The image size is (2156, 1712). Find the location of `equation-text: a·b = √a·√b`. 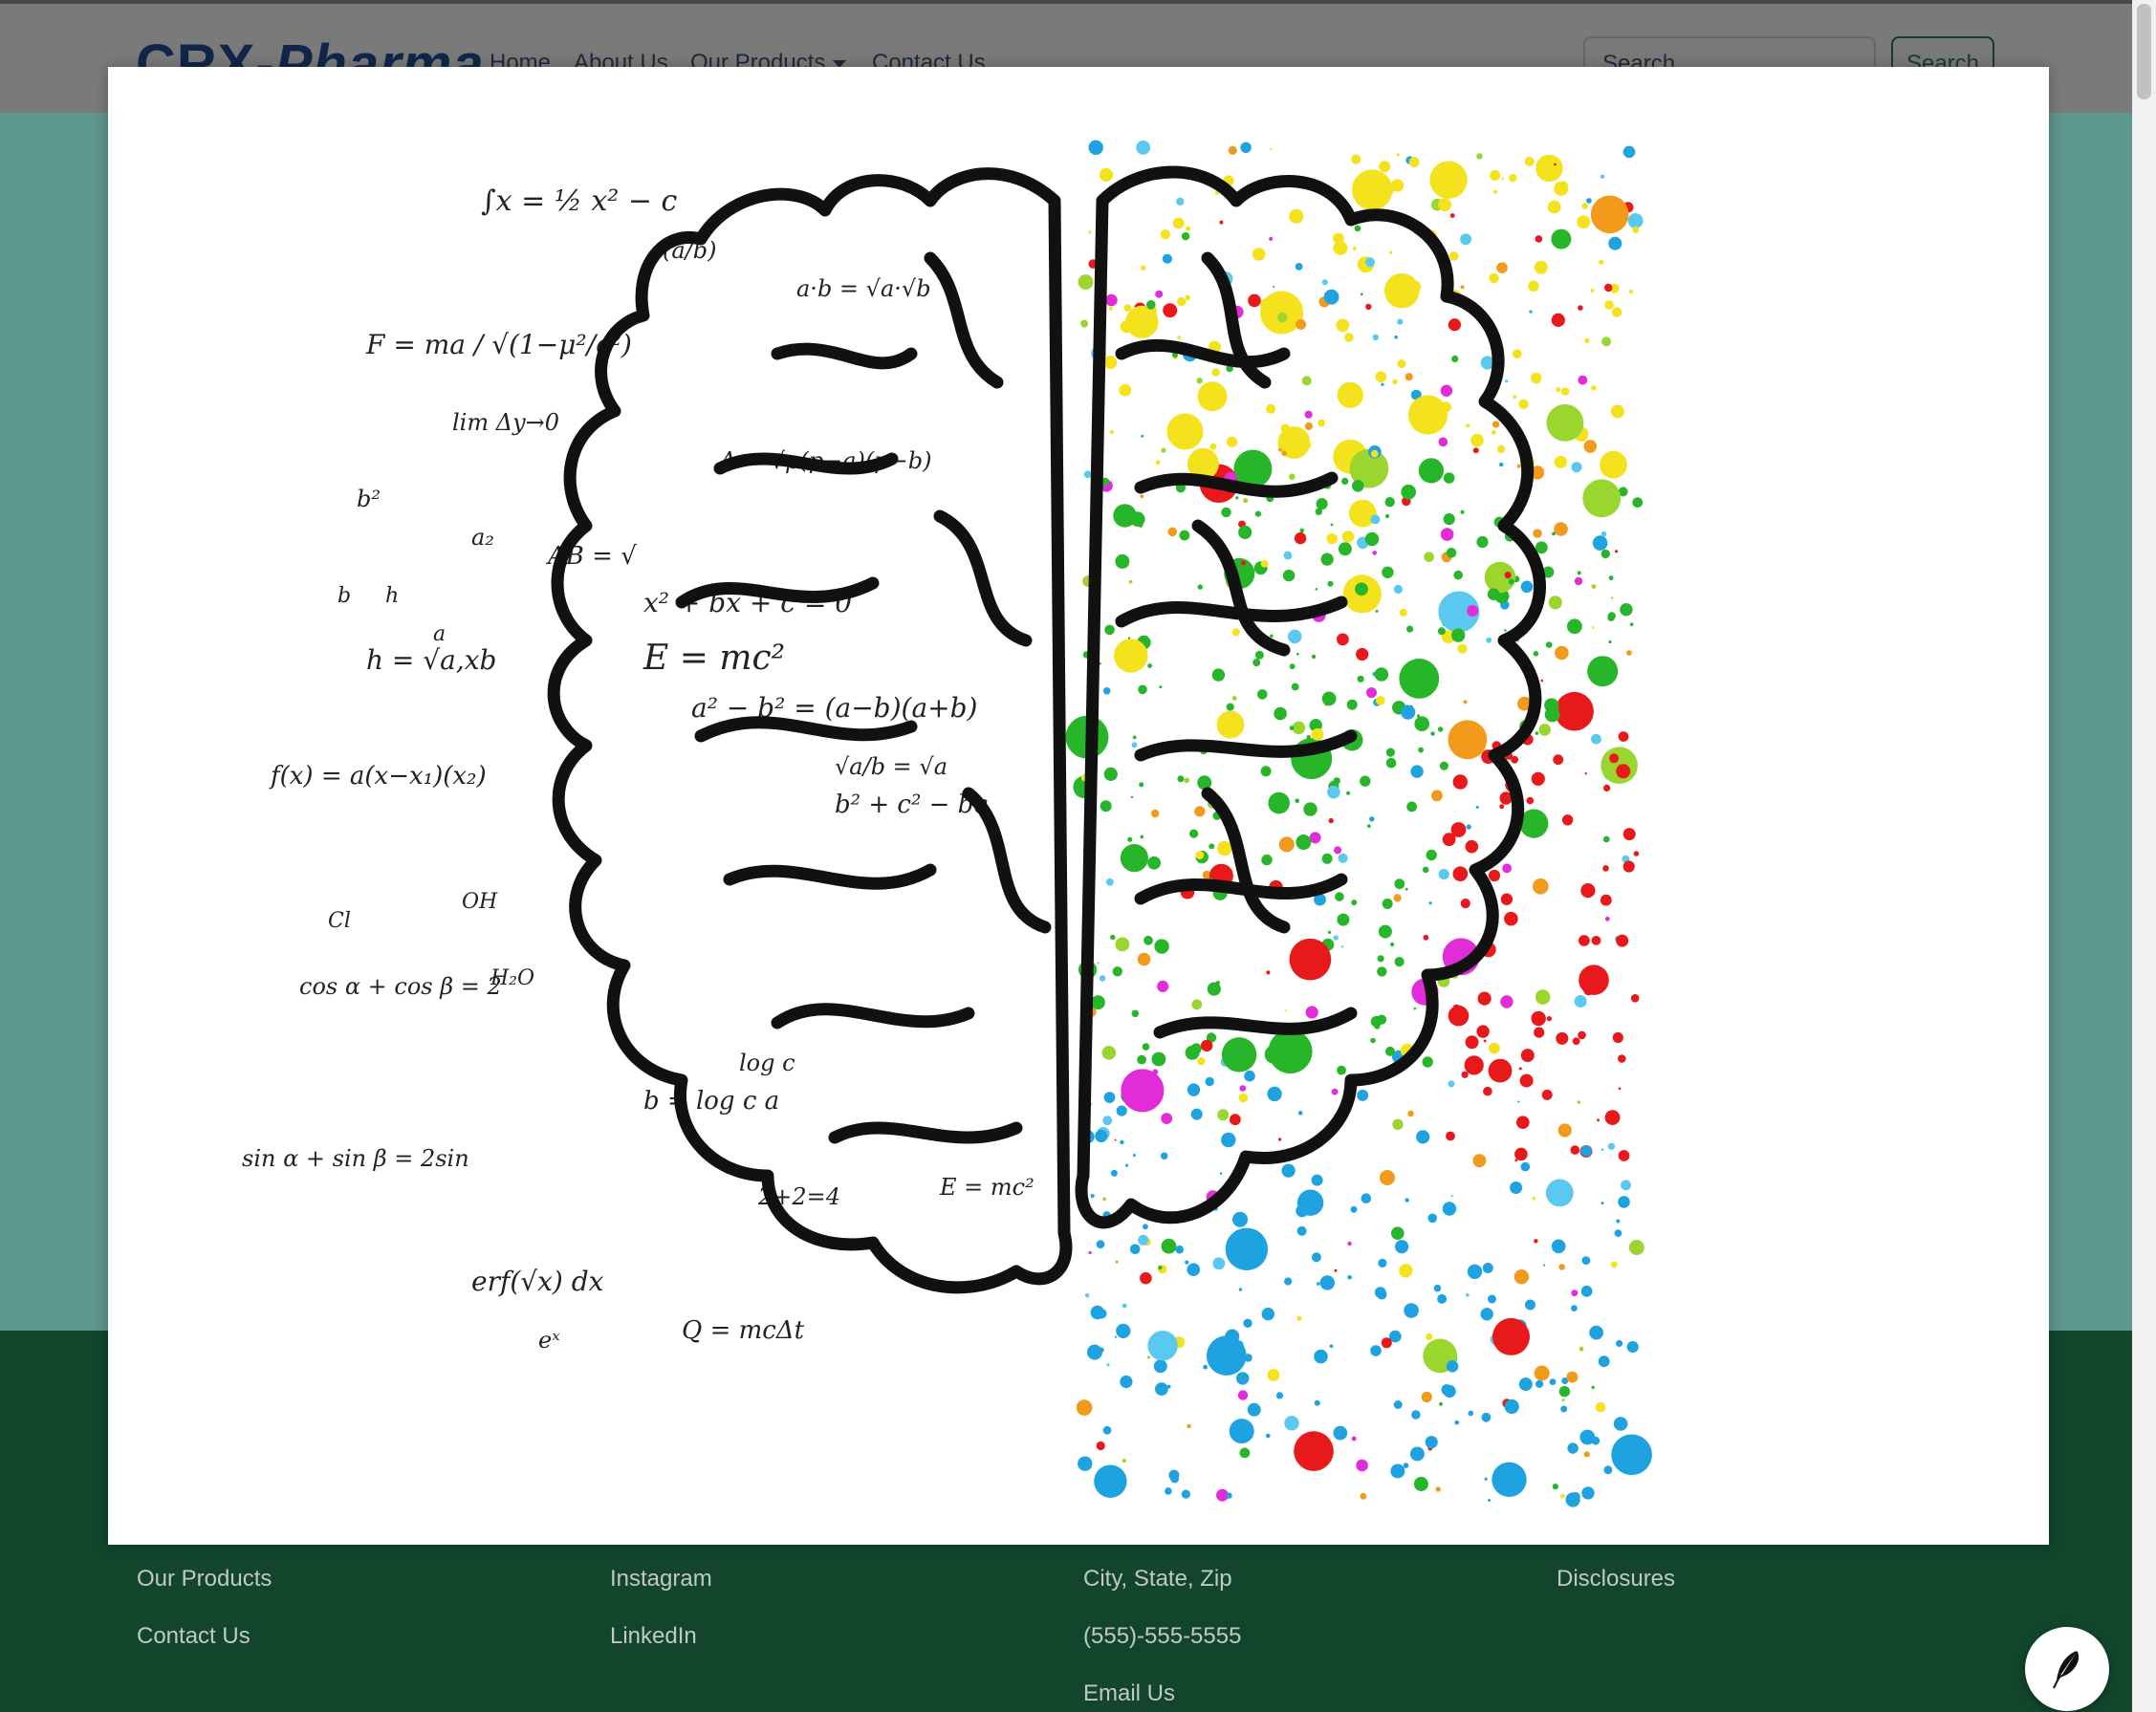

equation-text: a·b = √a·√b is located at coordinates (863, 288).